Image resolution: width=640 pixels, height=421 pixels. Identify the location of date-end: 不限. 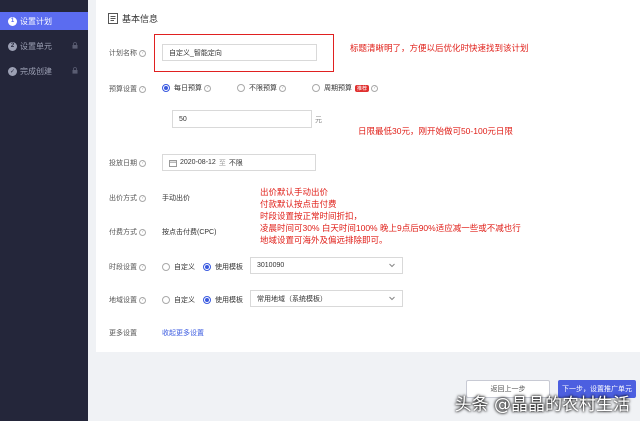
(235, 163).